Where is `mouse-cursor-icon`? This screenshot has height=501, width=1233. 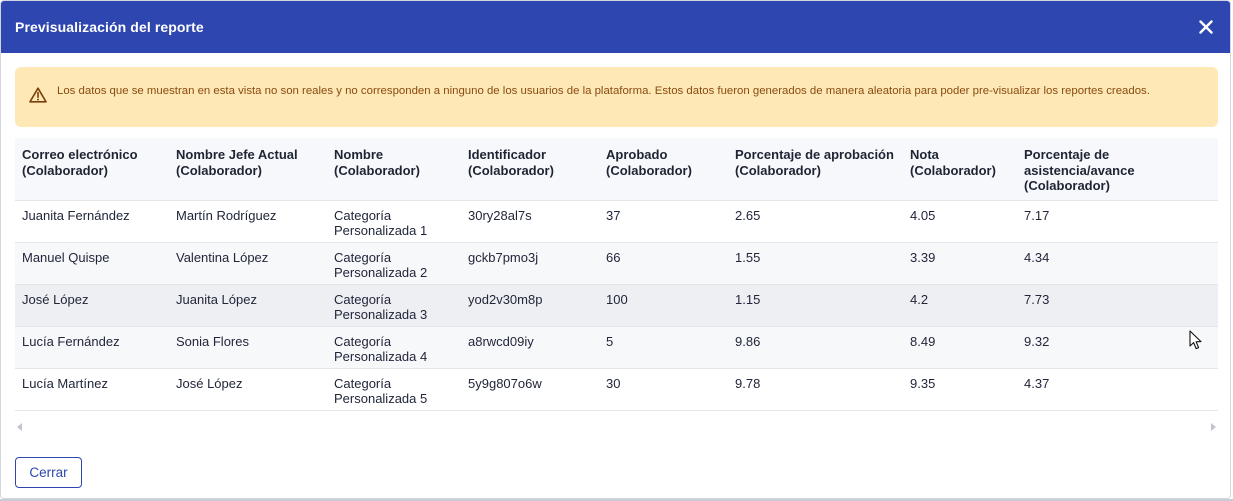 mouse-cursor-icon is located at coordinates (1195, 340).